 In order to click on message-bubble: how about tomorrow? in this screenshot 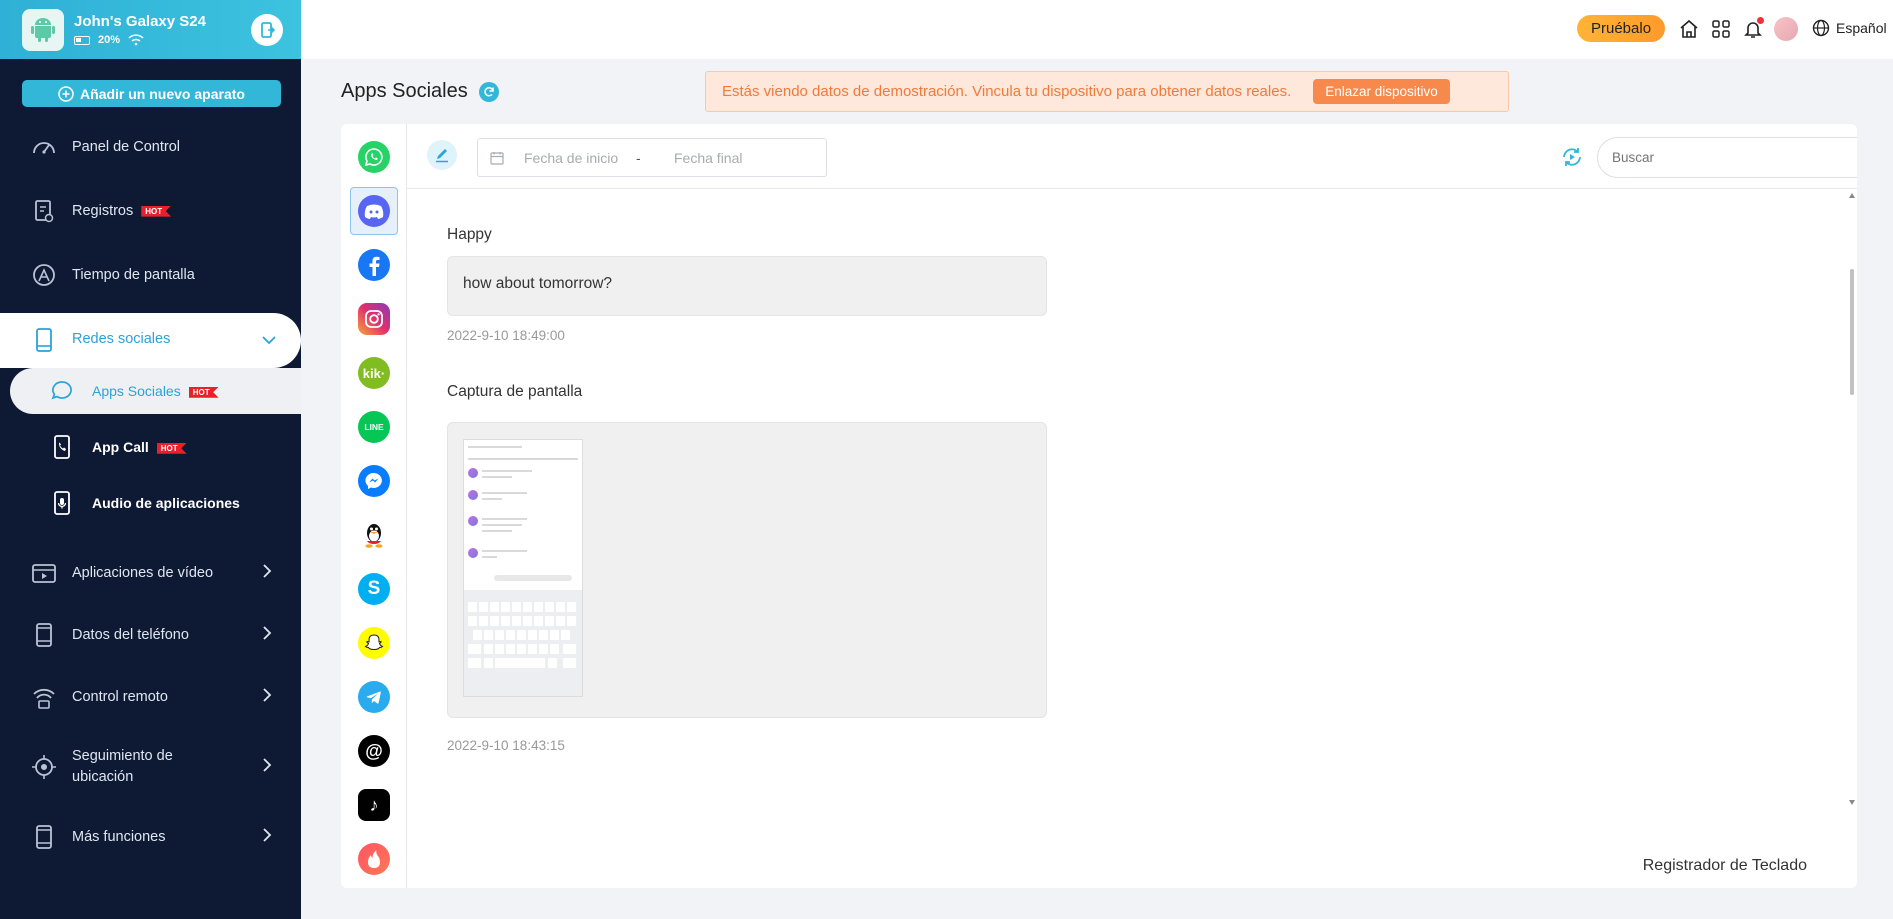, I will do `click(747, 286)`.